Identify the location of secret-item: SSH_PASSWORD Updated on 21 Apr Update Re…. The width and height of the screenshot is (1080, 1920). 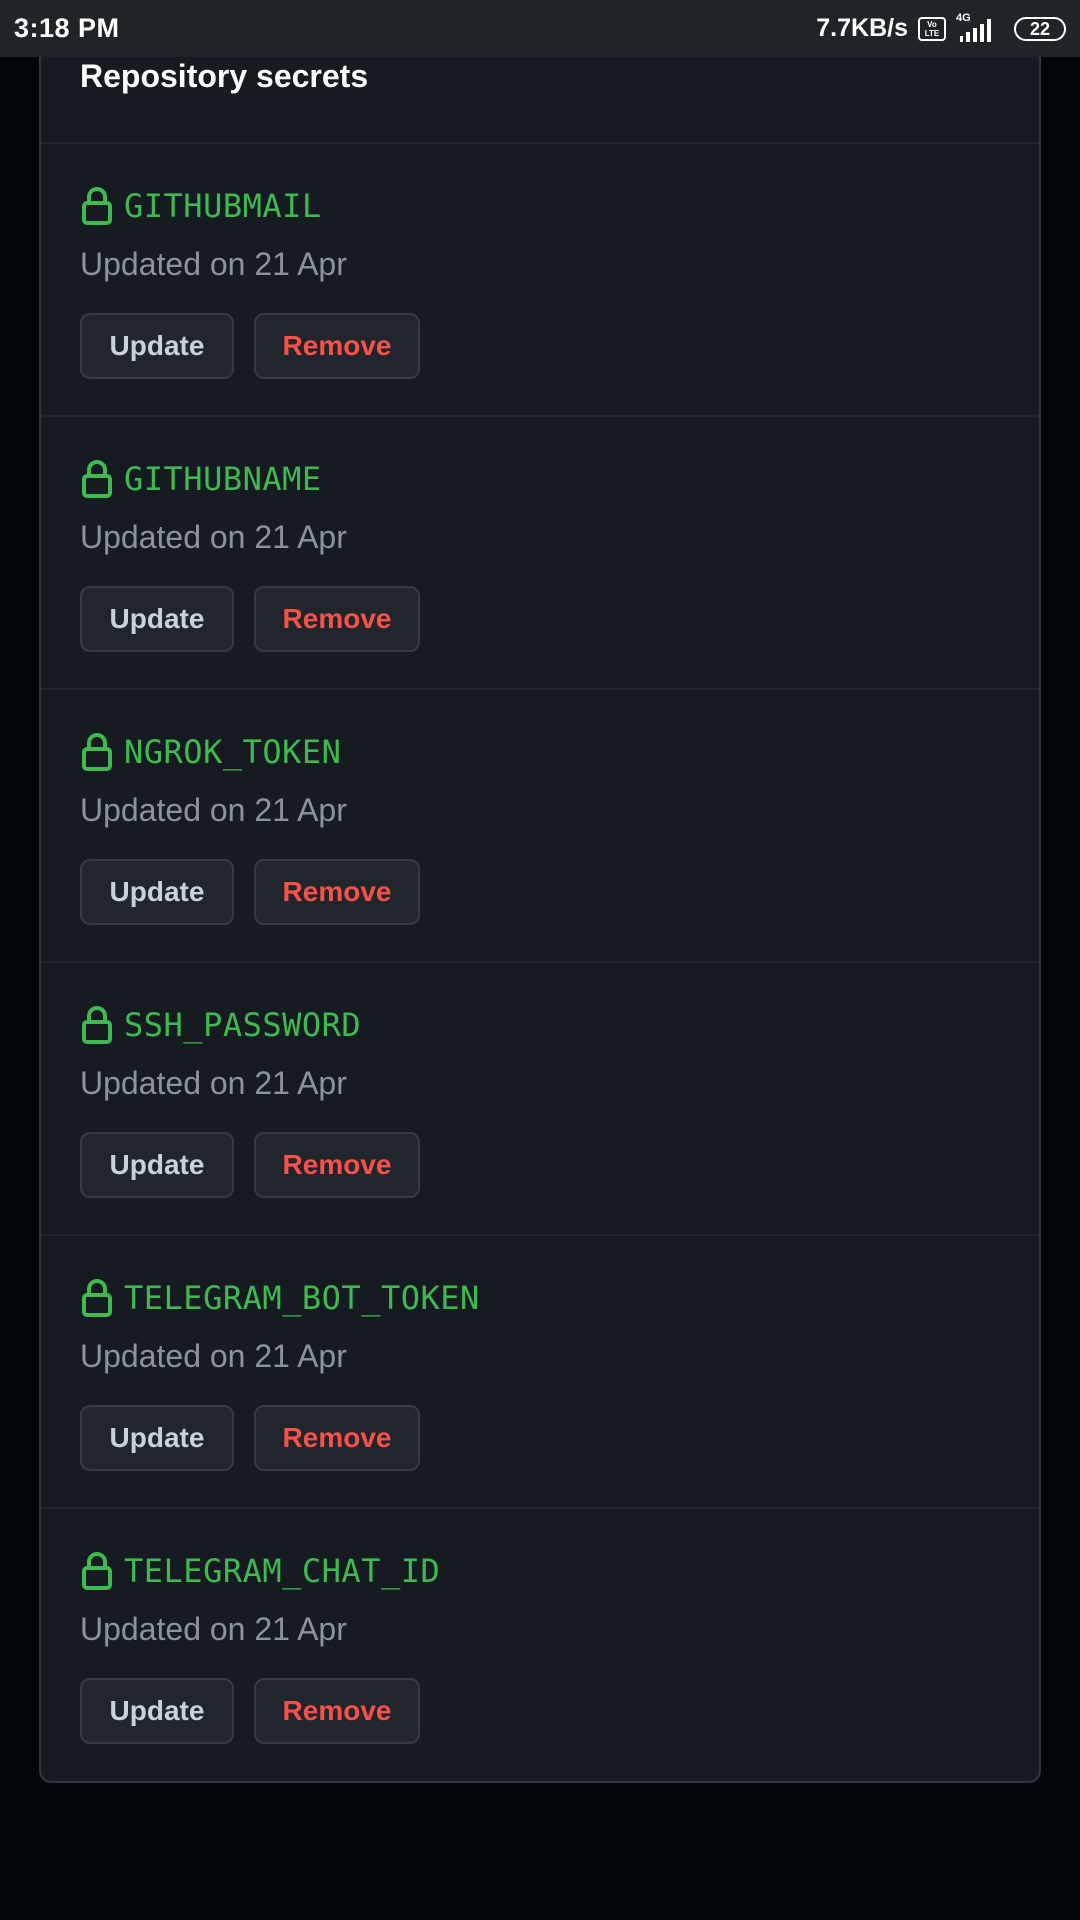
(540, 1099).